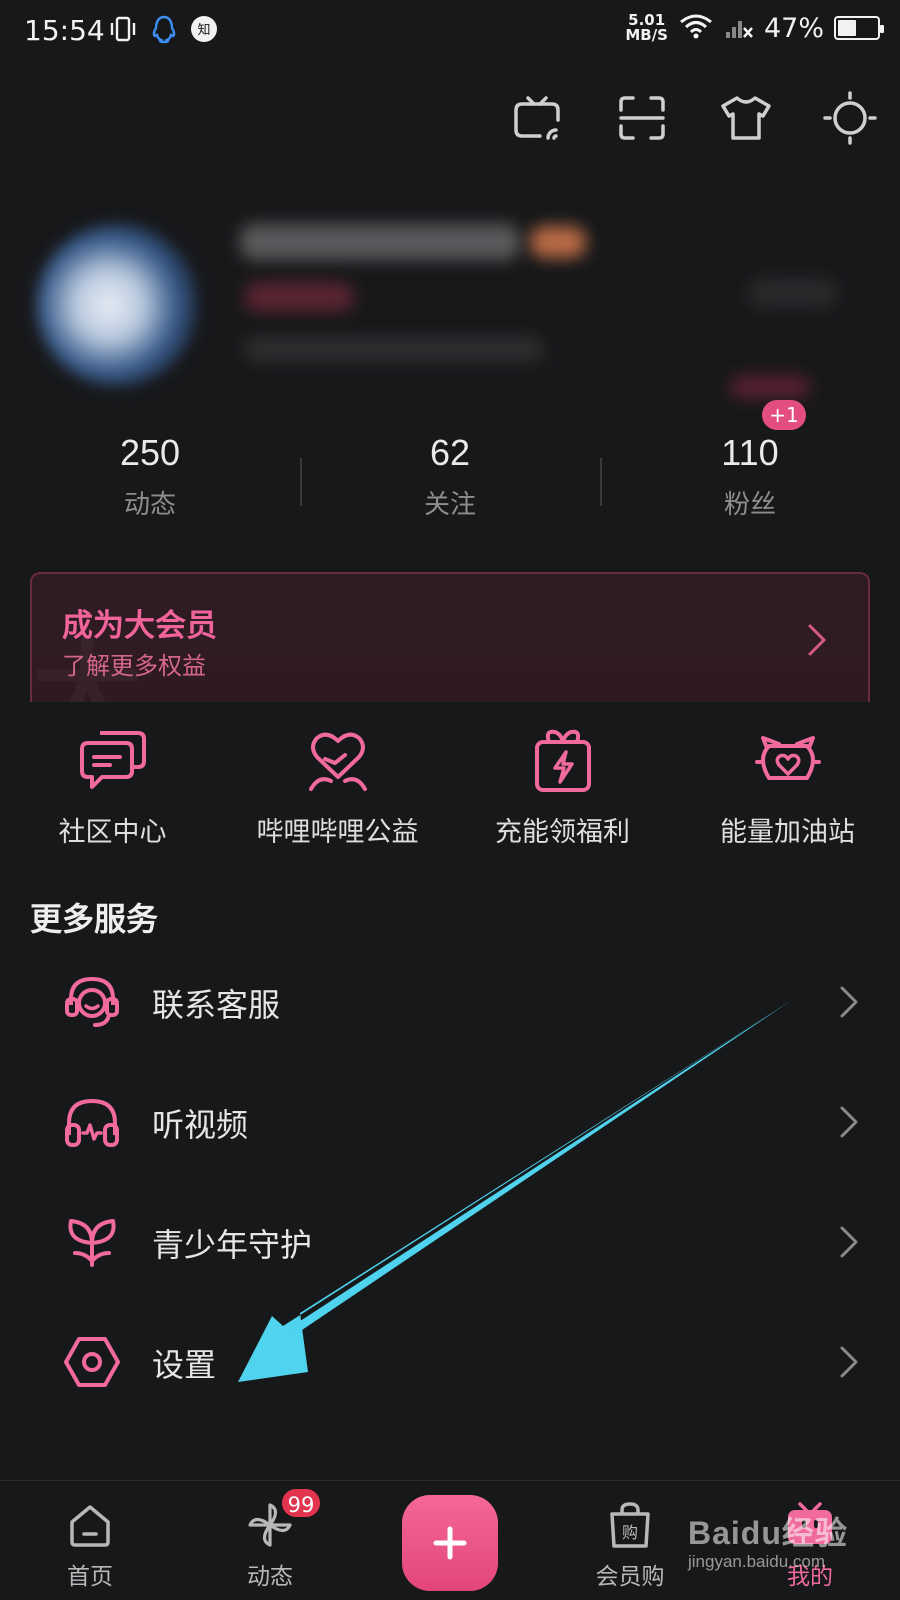 The width and height of the screenshot is (900, 1600). What do you see at coordinates (750, 475) in the screenshot?
I see `stat-fans: 110 粉丝` at bounding box center [750, 475].